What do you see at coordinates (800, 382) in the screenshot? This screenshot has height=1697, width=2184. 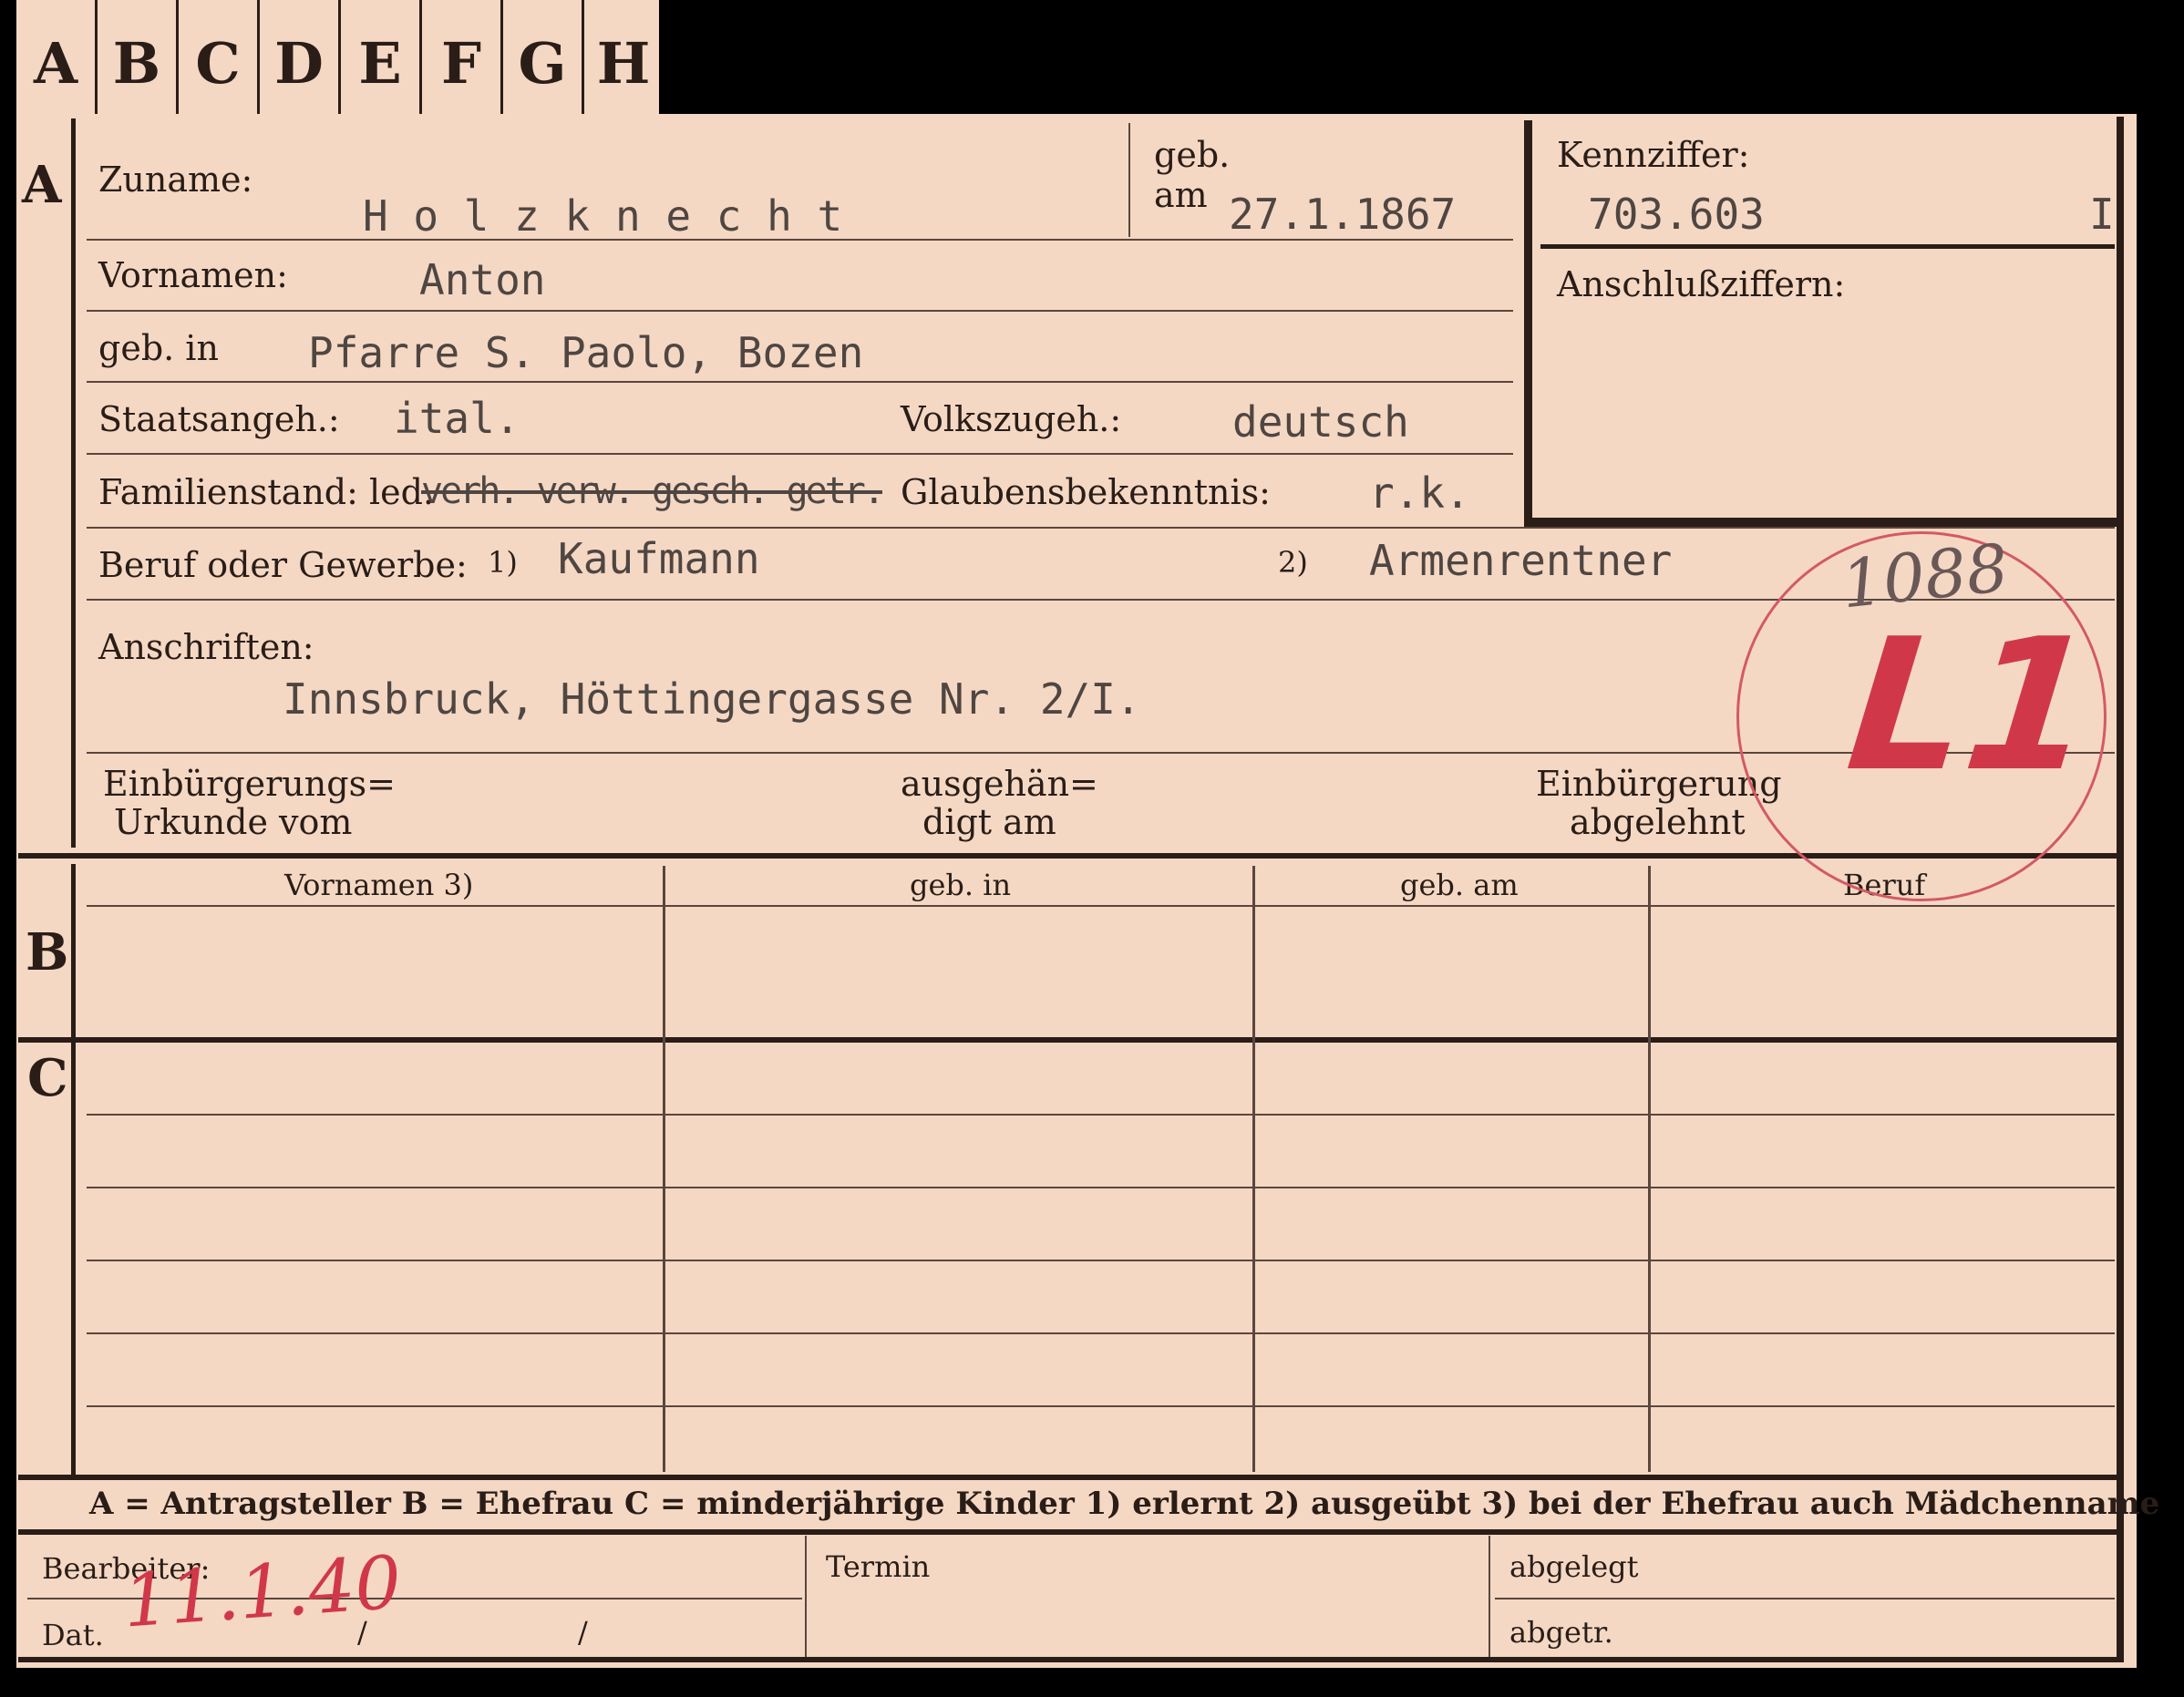 I see `line-gebin` at bounding box center [800, 382].